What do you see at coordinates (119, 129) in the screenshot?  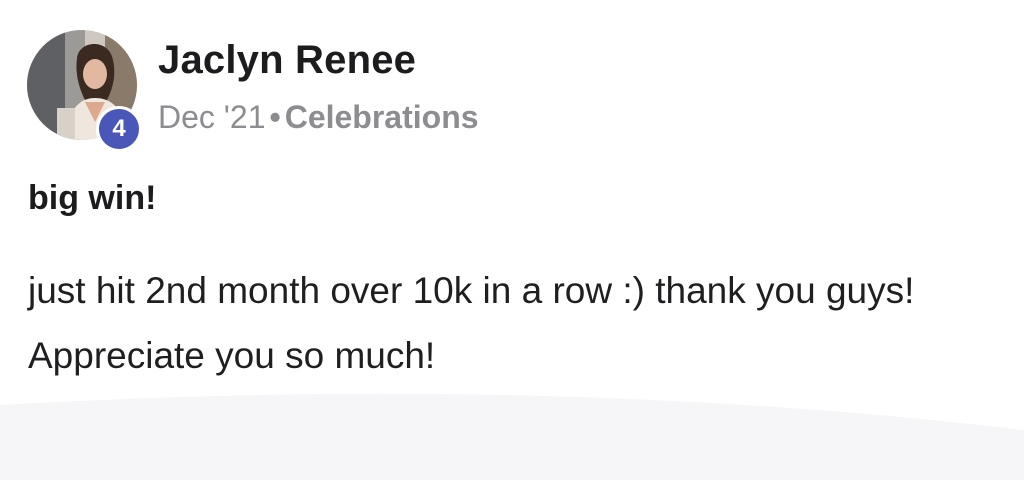 I see `level-badge: 4` at bounding box center [119, 129].